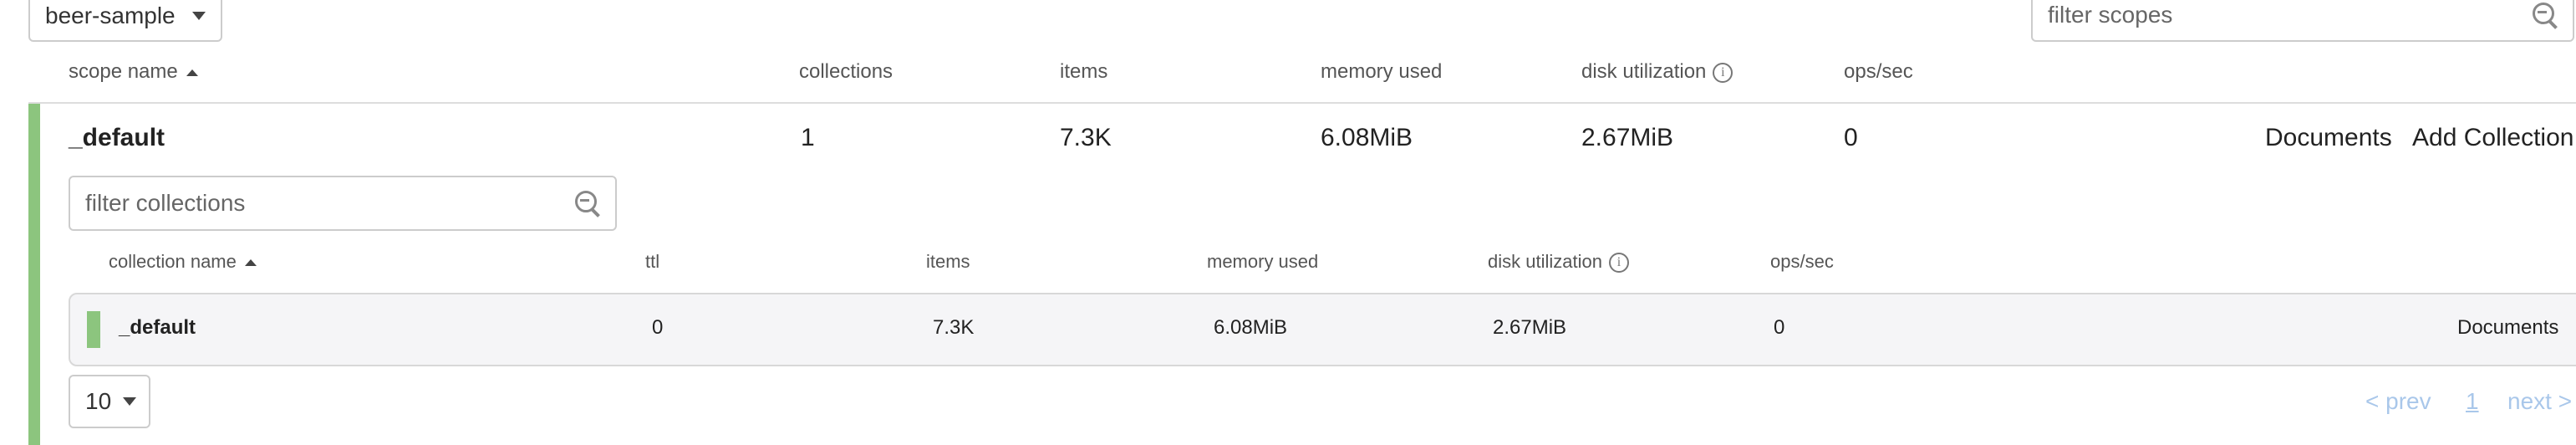  Describe the element at coordinates (948, 261) in the screenshot. I see `header-collection-items: items` at that location.